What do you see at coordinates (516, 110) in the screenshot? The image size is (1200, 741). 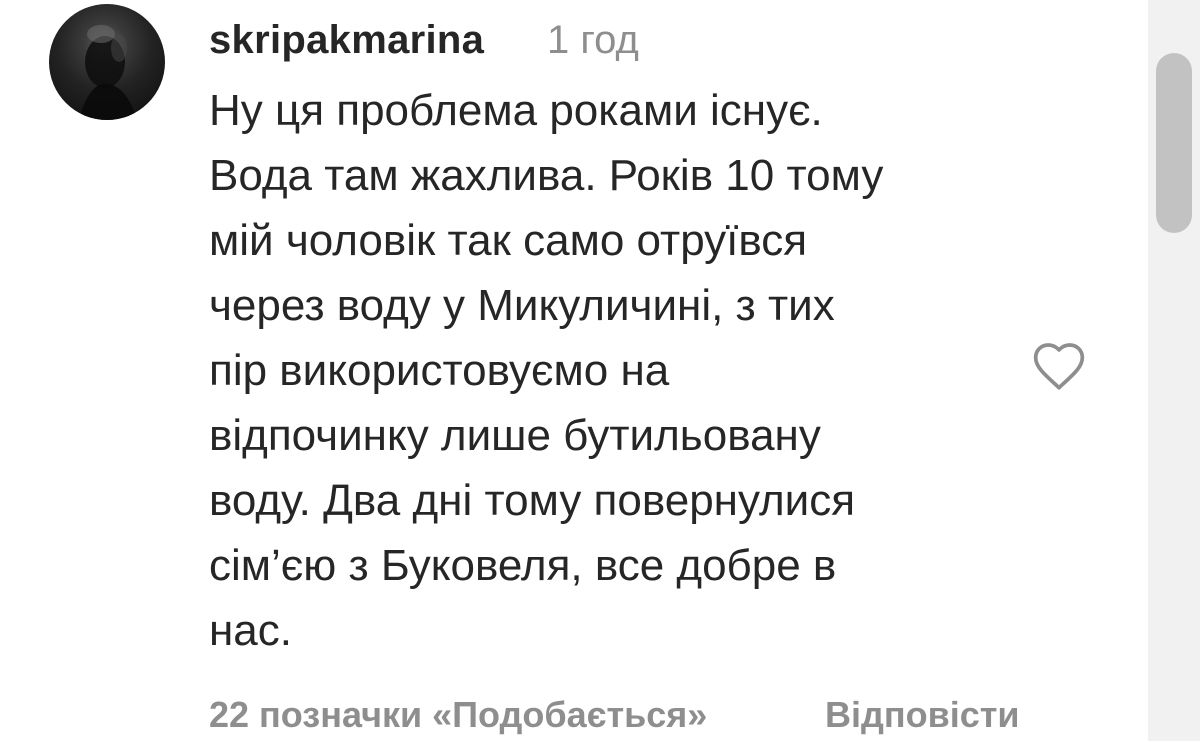 I see `comment-text-line: Ну ця проблема роками існує.` at bounding box center [516, 110].